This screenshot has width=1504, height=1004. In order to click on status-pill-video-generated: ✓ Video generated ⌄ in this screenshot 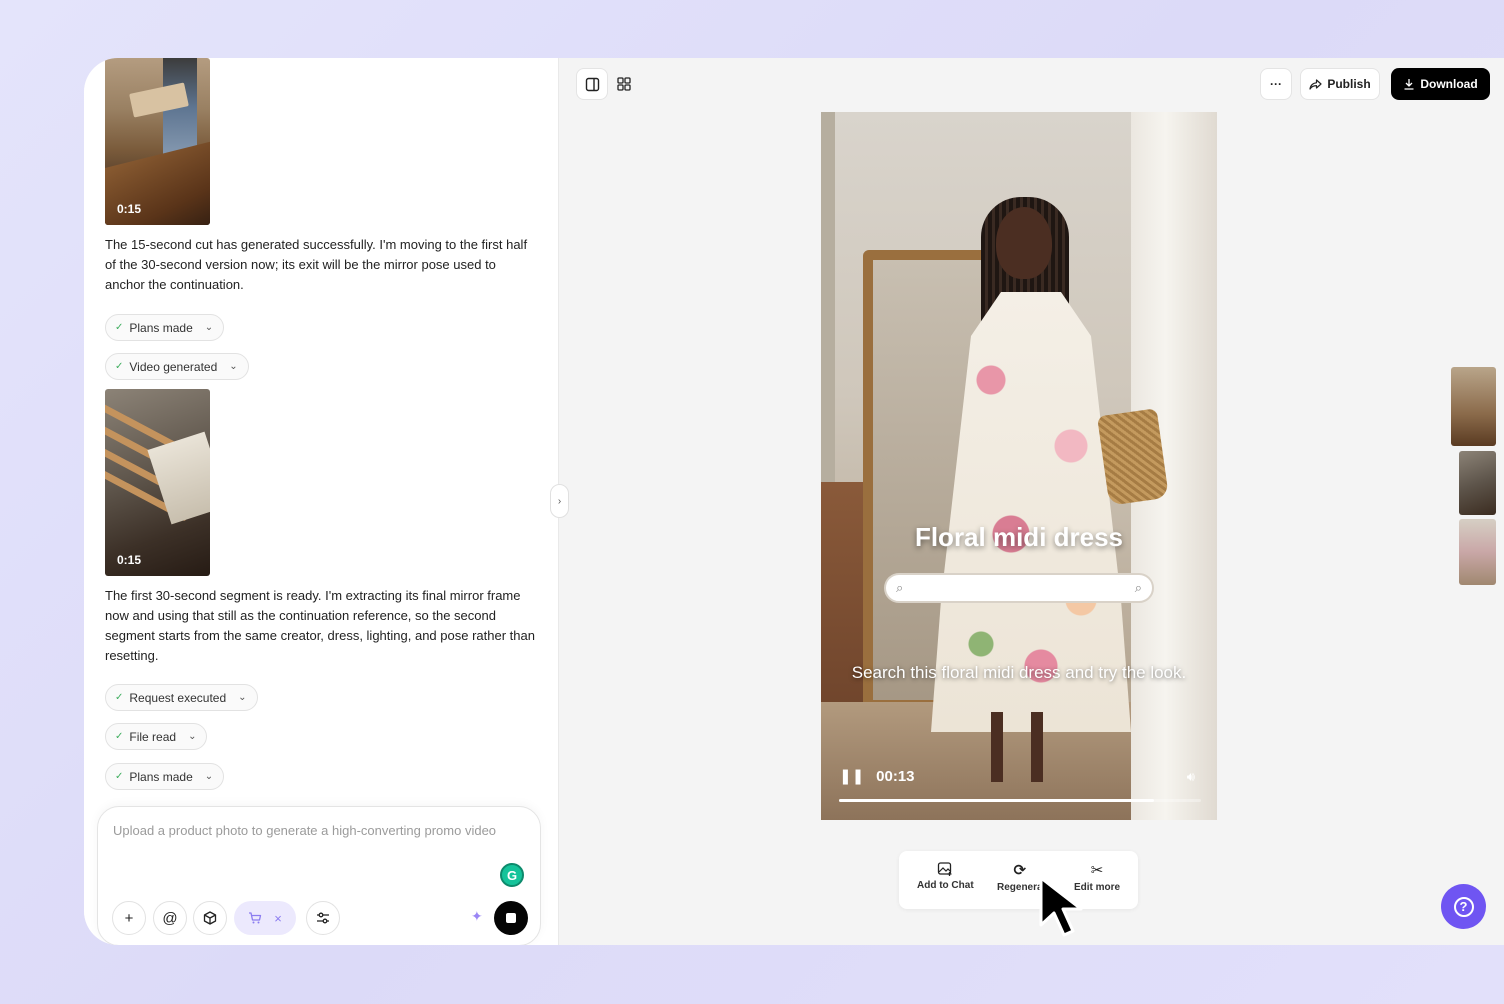, I will do `click(177, 366)`.